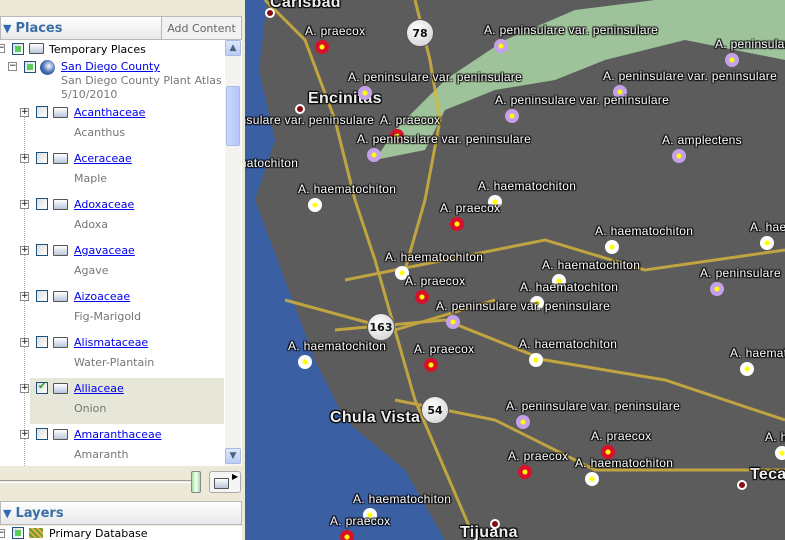  What do you see at coordinates (233, 48) in the screenshot?
I see `scroll-up-button: ▲` at bounding box center [233, 48].